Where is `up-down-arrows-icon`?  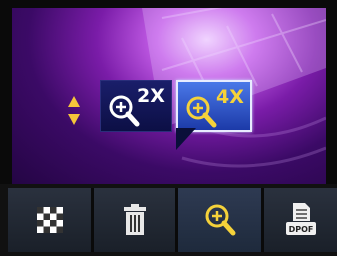
up-down-arrows-icon is located at coordinates (75, 113).